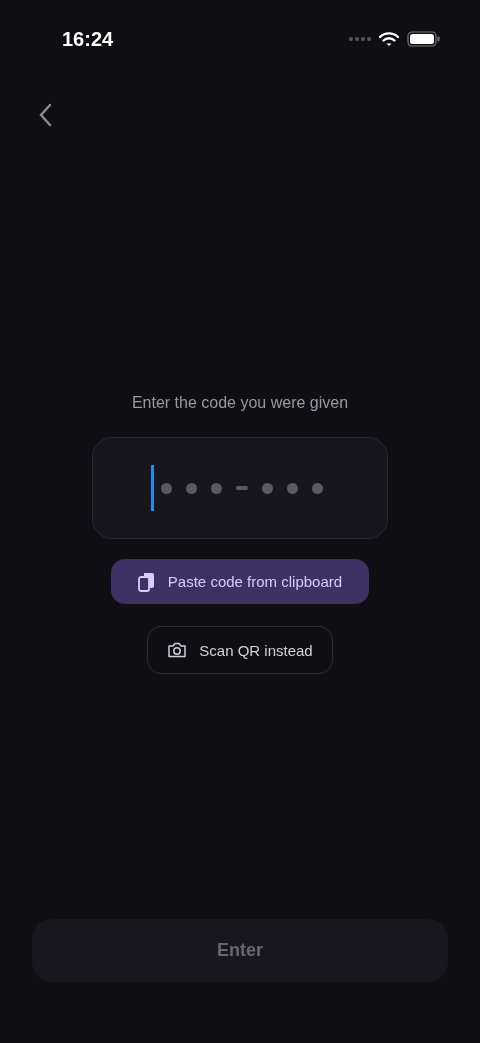 This screenshot has width=480, height=1043. I want to click on prompt-text: Enter the code you were given, so click(240, 403).